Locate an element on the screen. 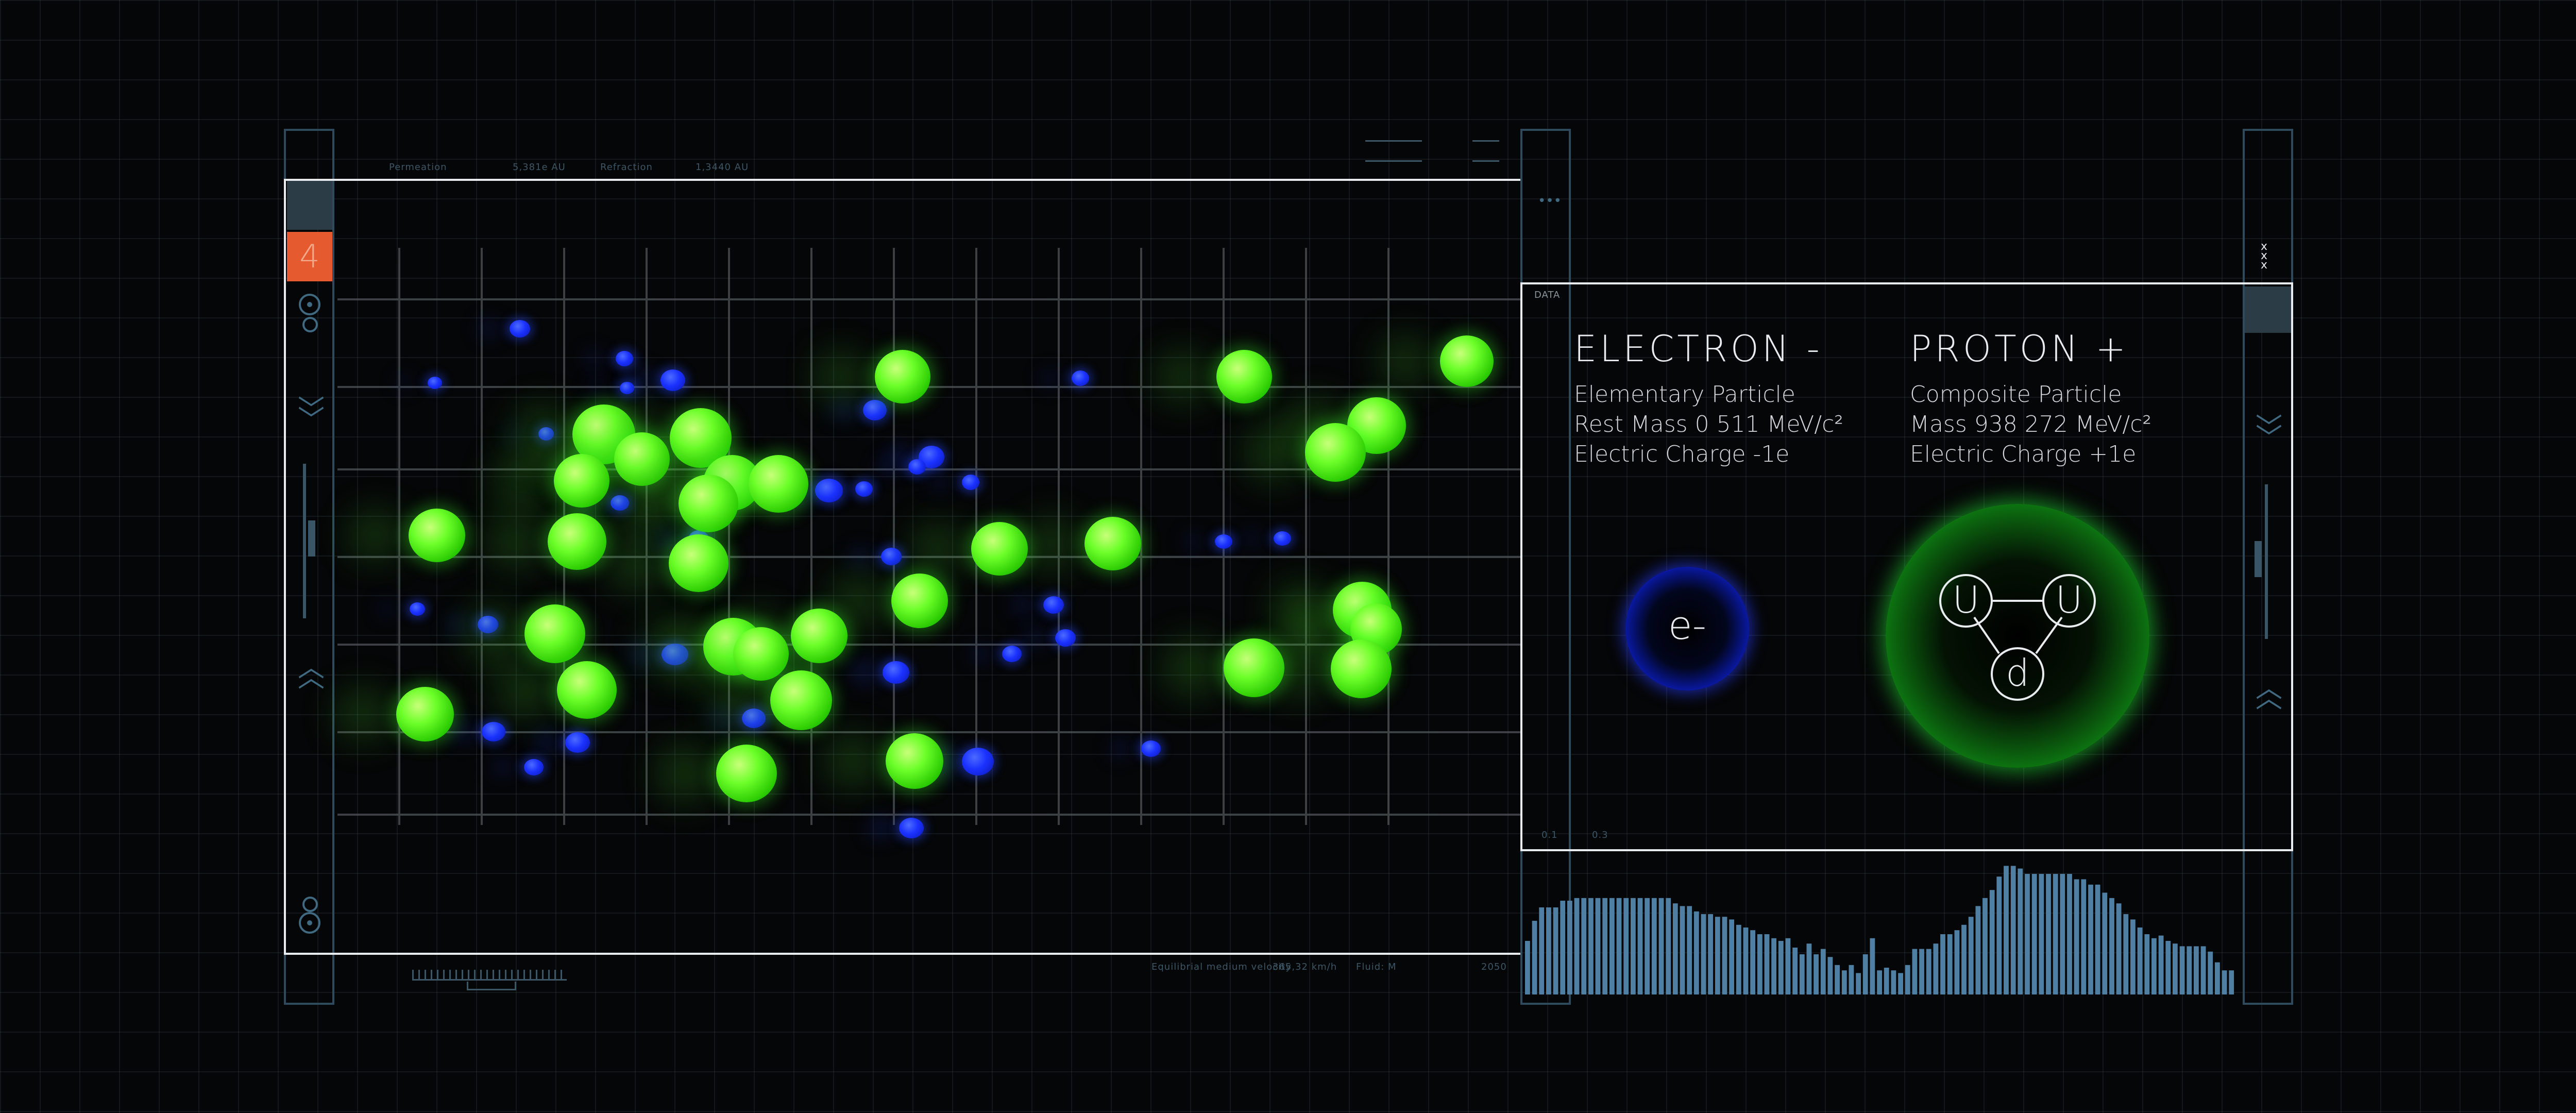 The image size is (2576, 1113). proton-title: PROTON + is located at coordinates (2020, 349).